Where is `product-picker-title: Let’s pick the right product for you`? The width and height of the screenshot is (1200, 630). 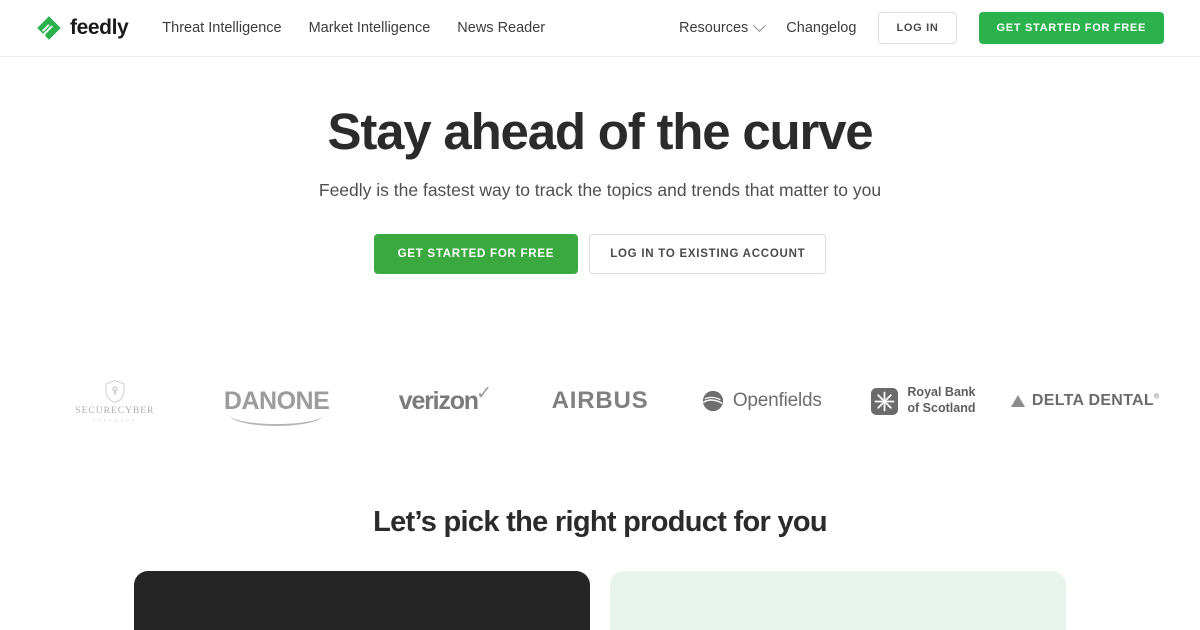
product-picker-title: Let’s pick the right product for you is located at coordinates (600, 522).